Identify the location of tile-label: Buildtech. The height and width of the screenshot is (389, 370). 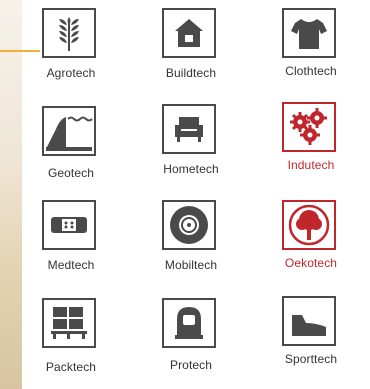
(191, 73).